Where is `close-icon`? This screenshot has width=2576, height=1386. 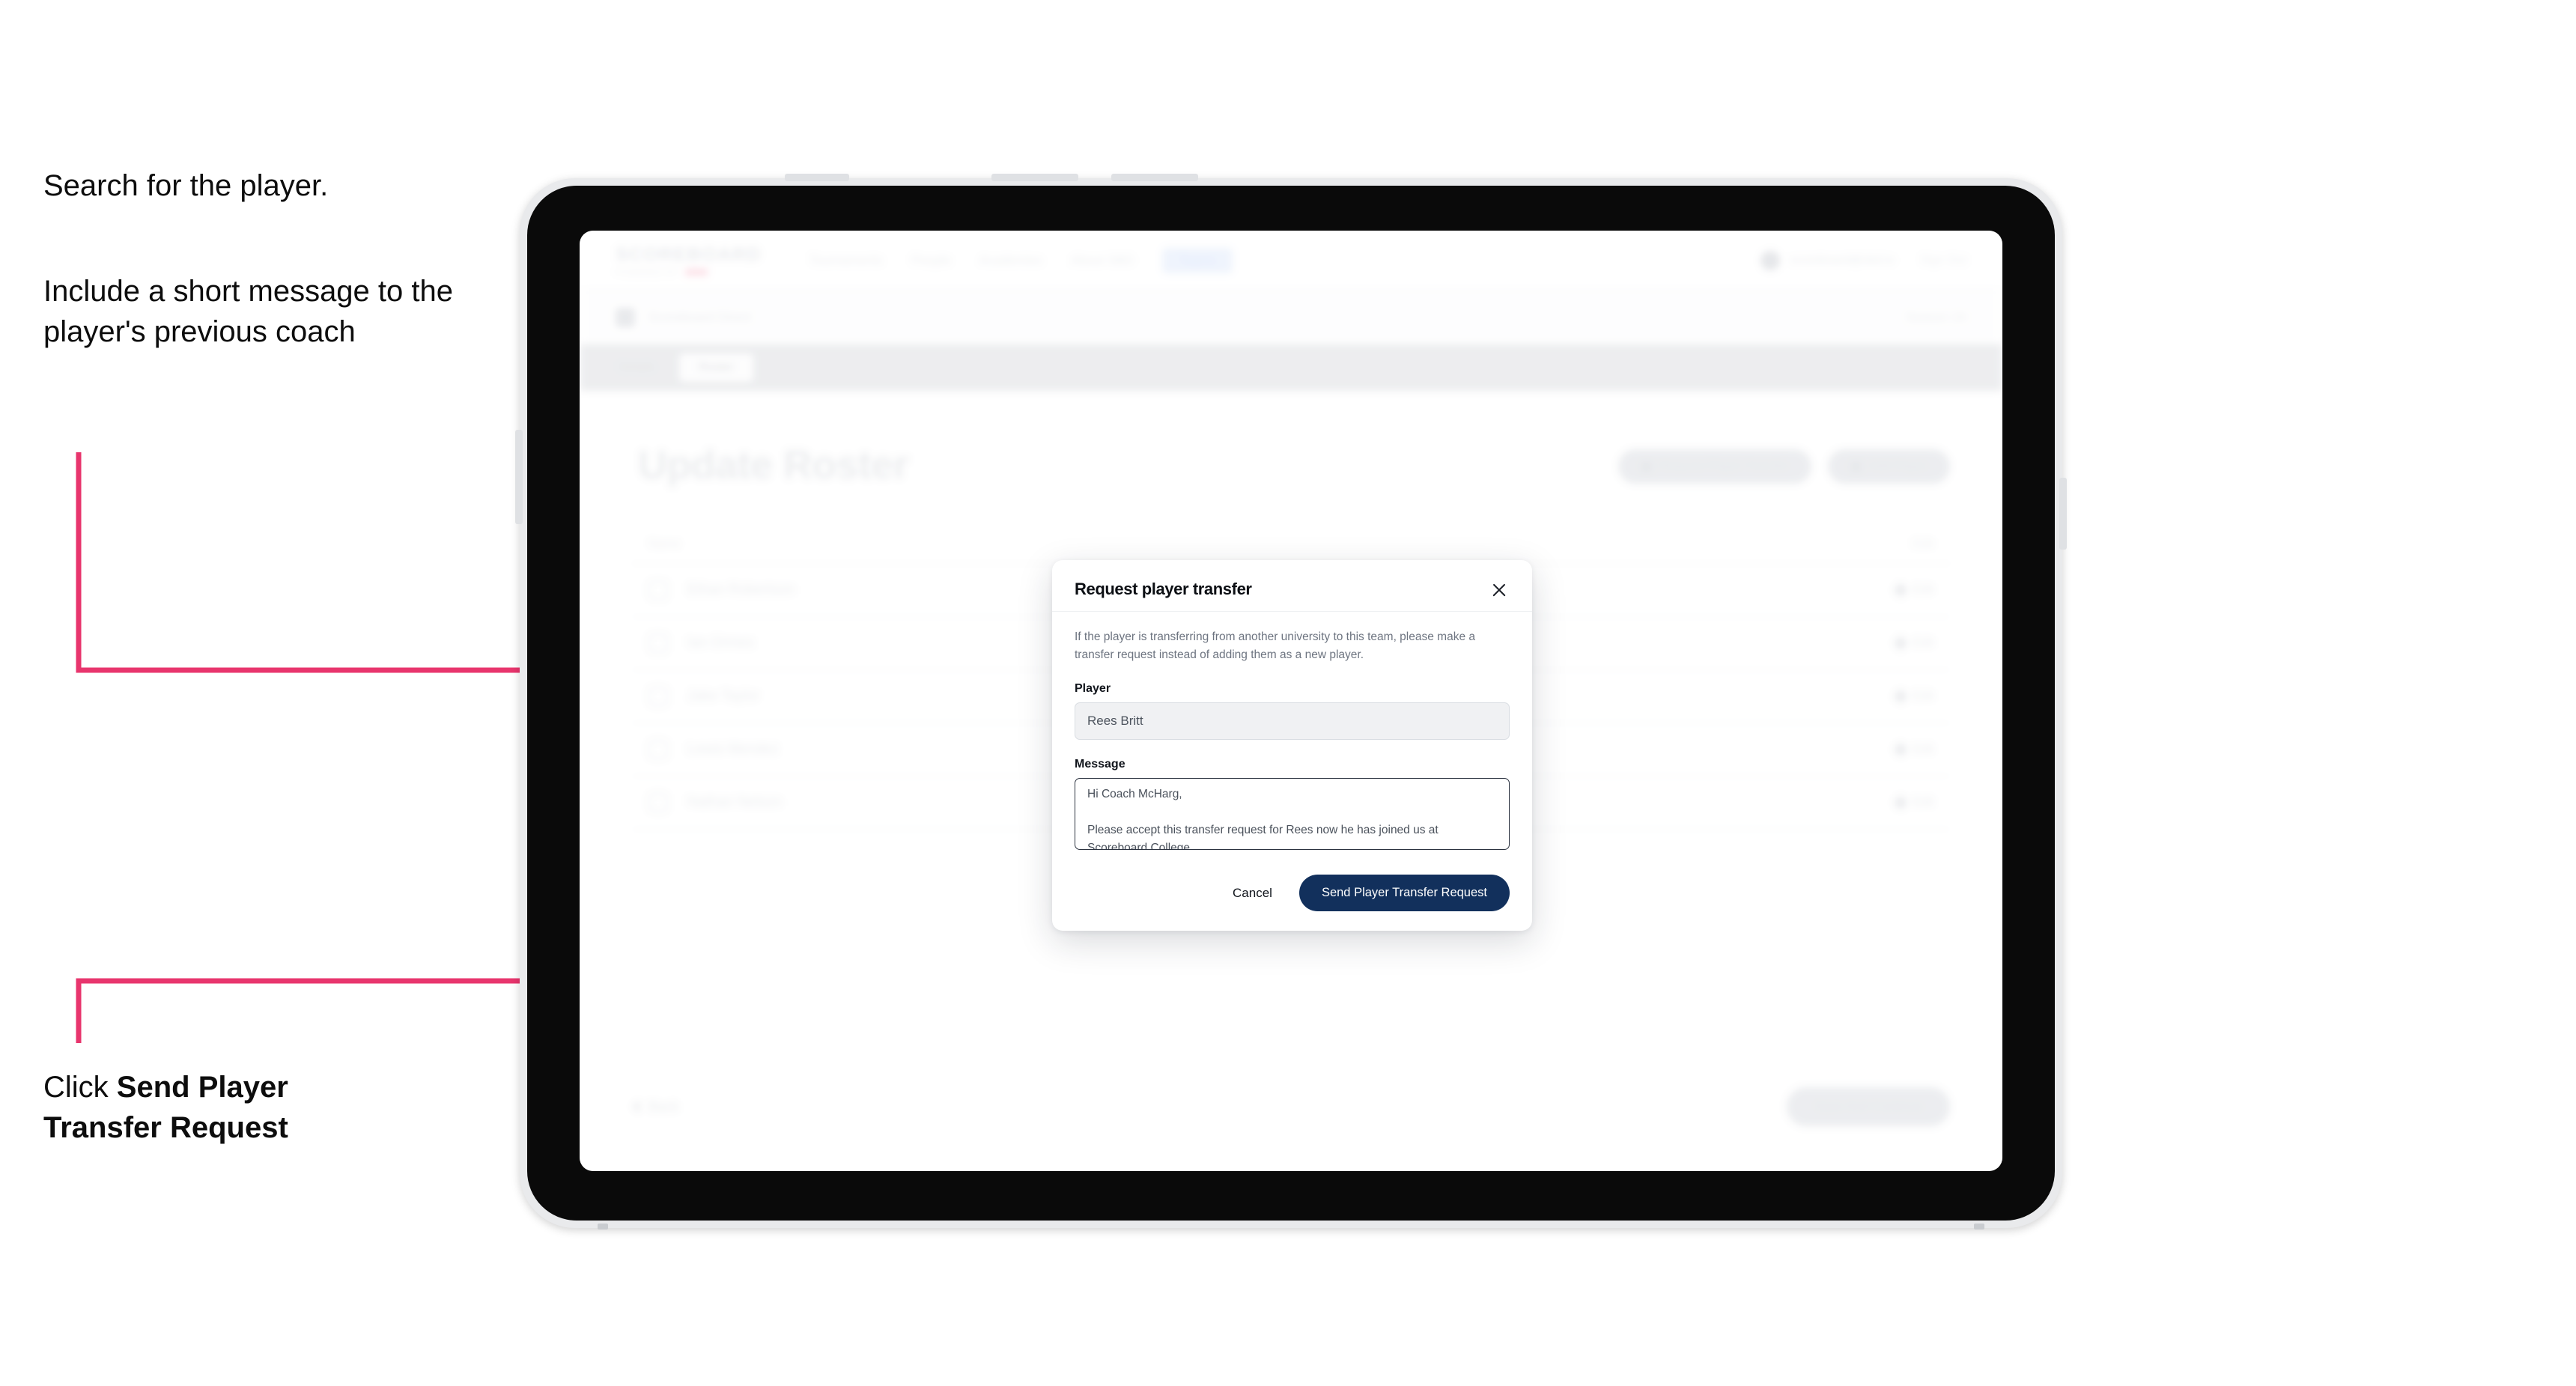
close-icon is located at coordinates (1499, 590).